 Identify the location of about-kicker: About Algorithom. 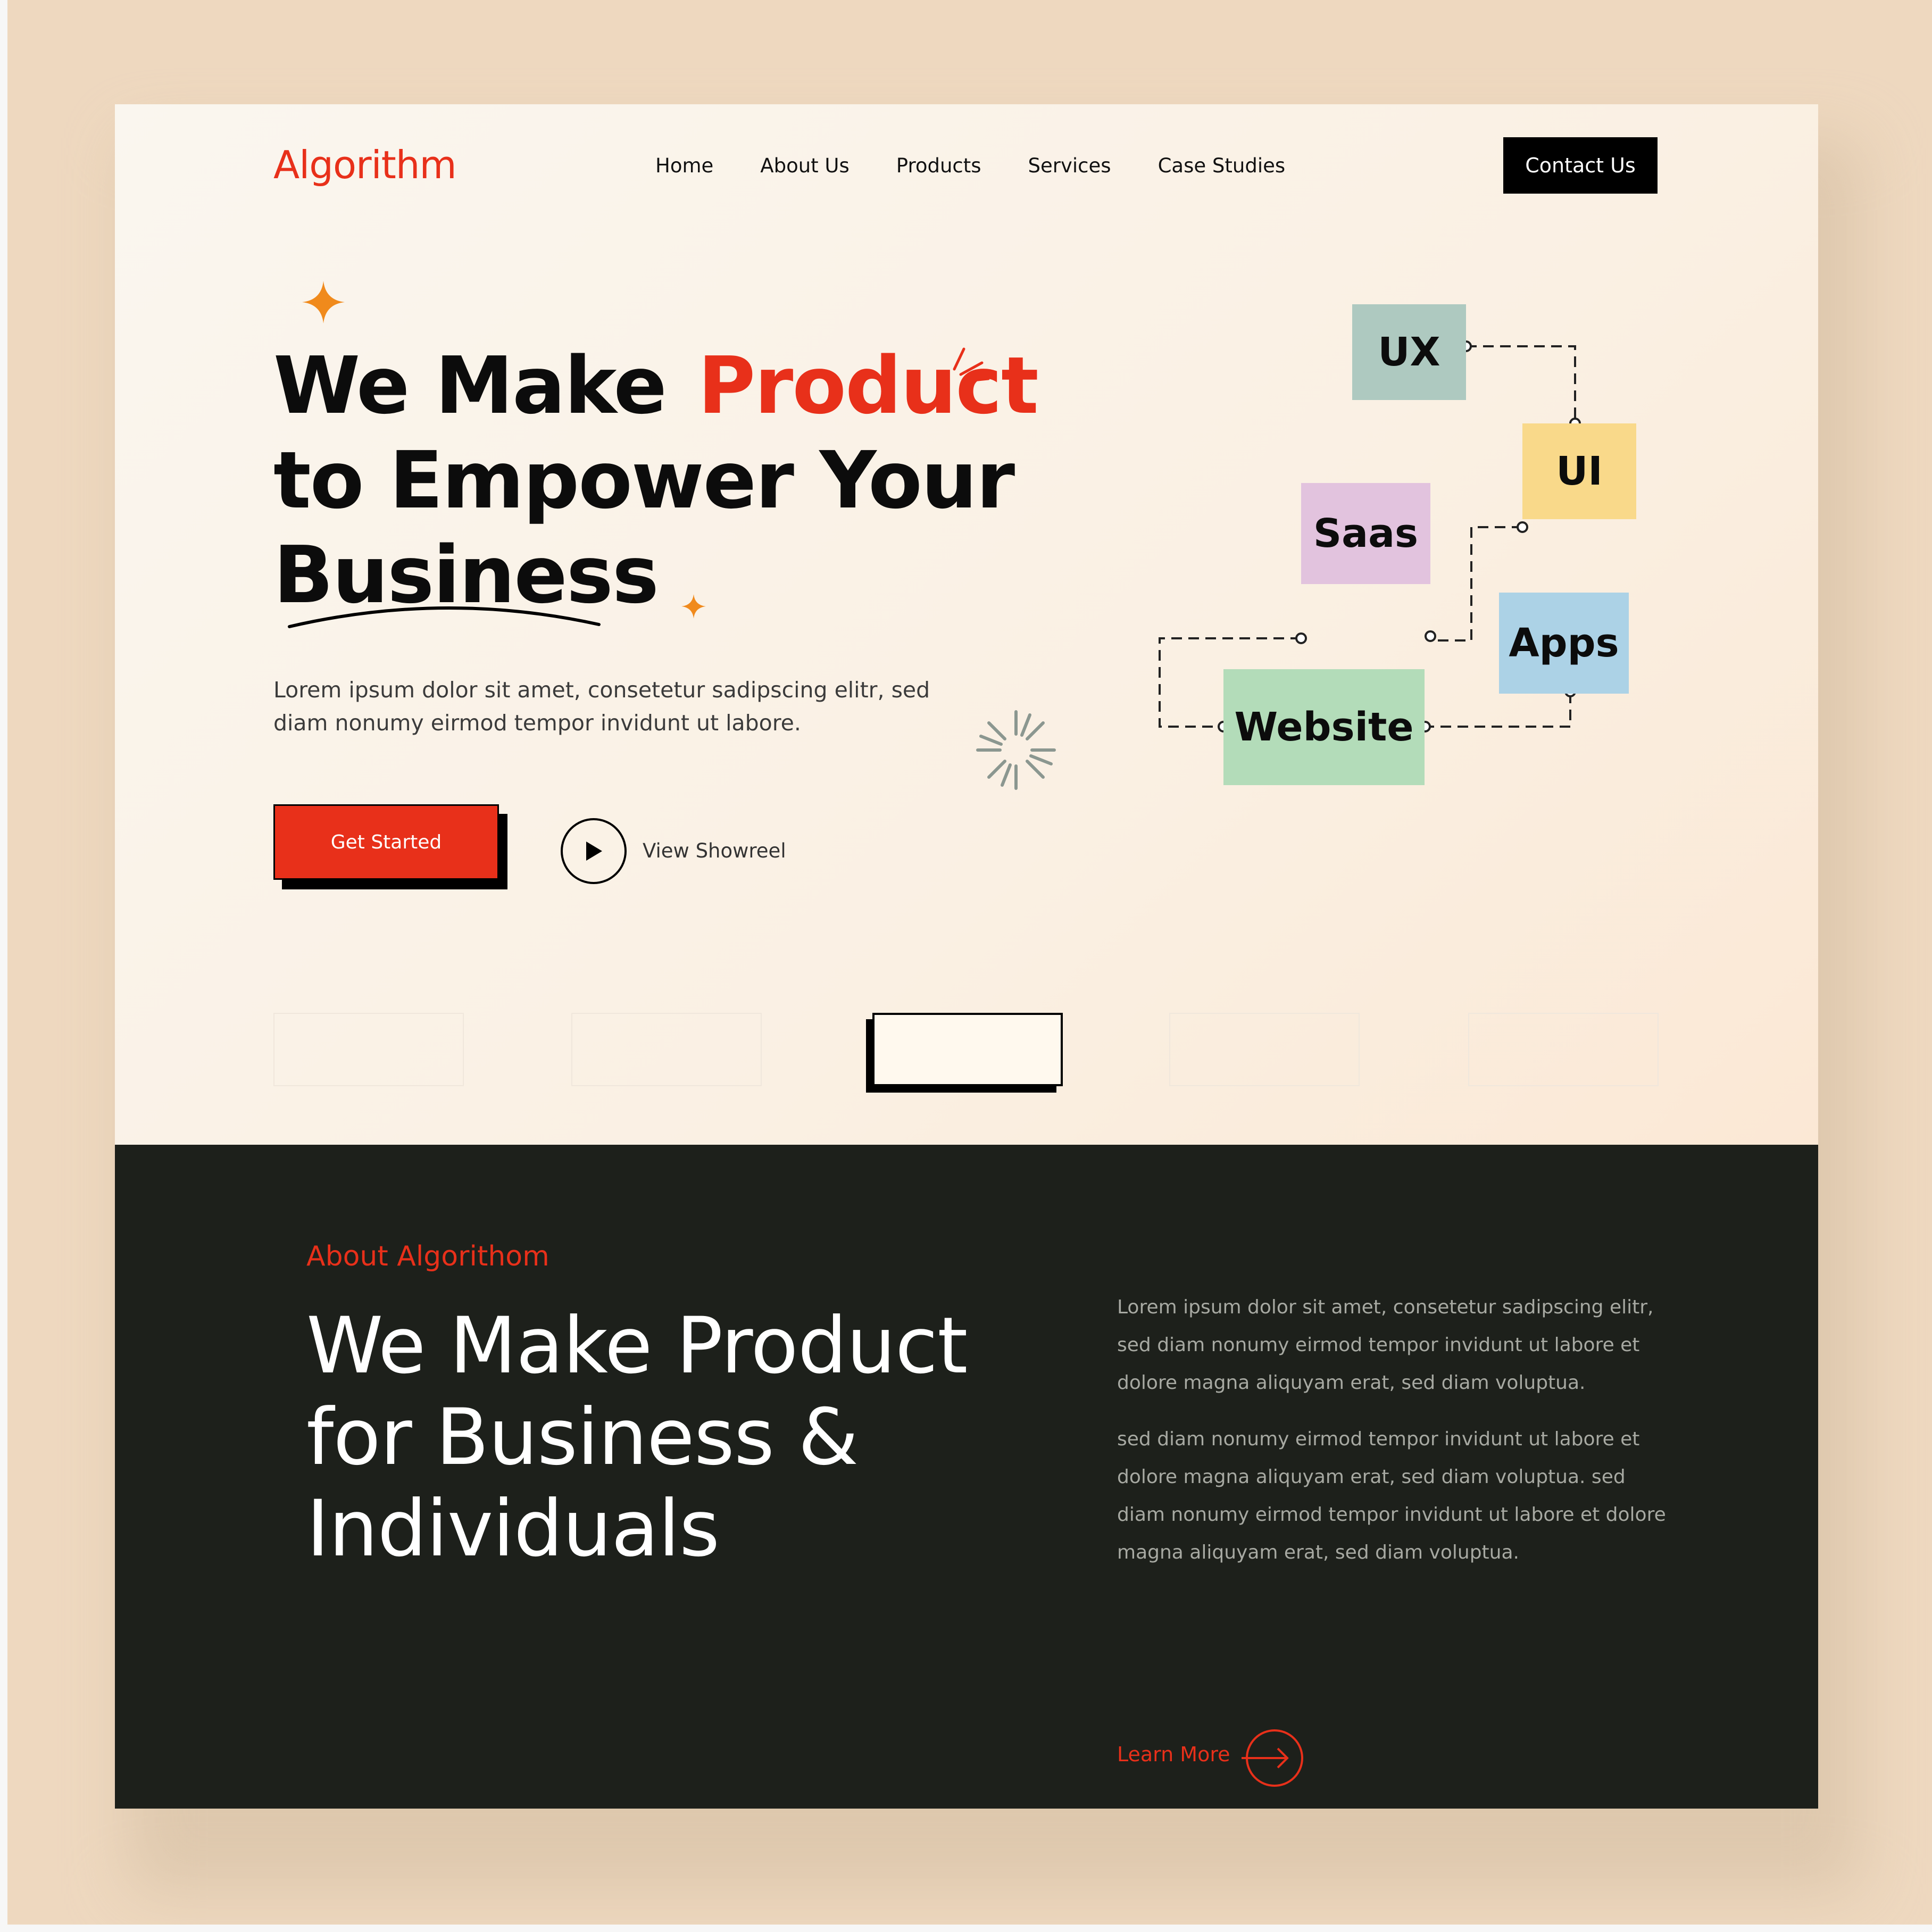
(427, 1256).